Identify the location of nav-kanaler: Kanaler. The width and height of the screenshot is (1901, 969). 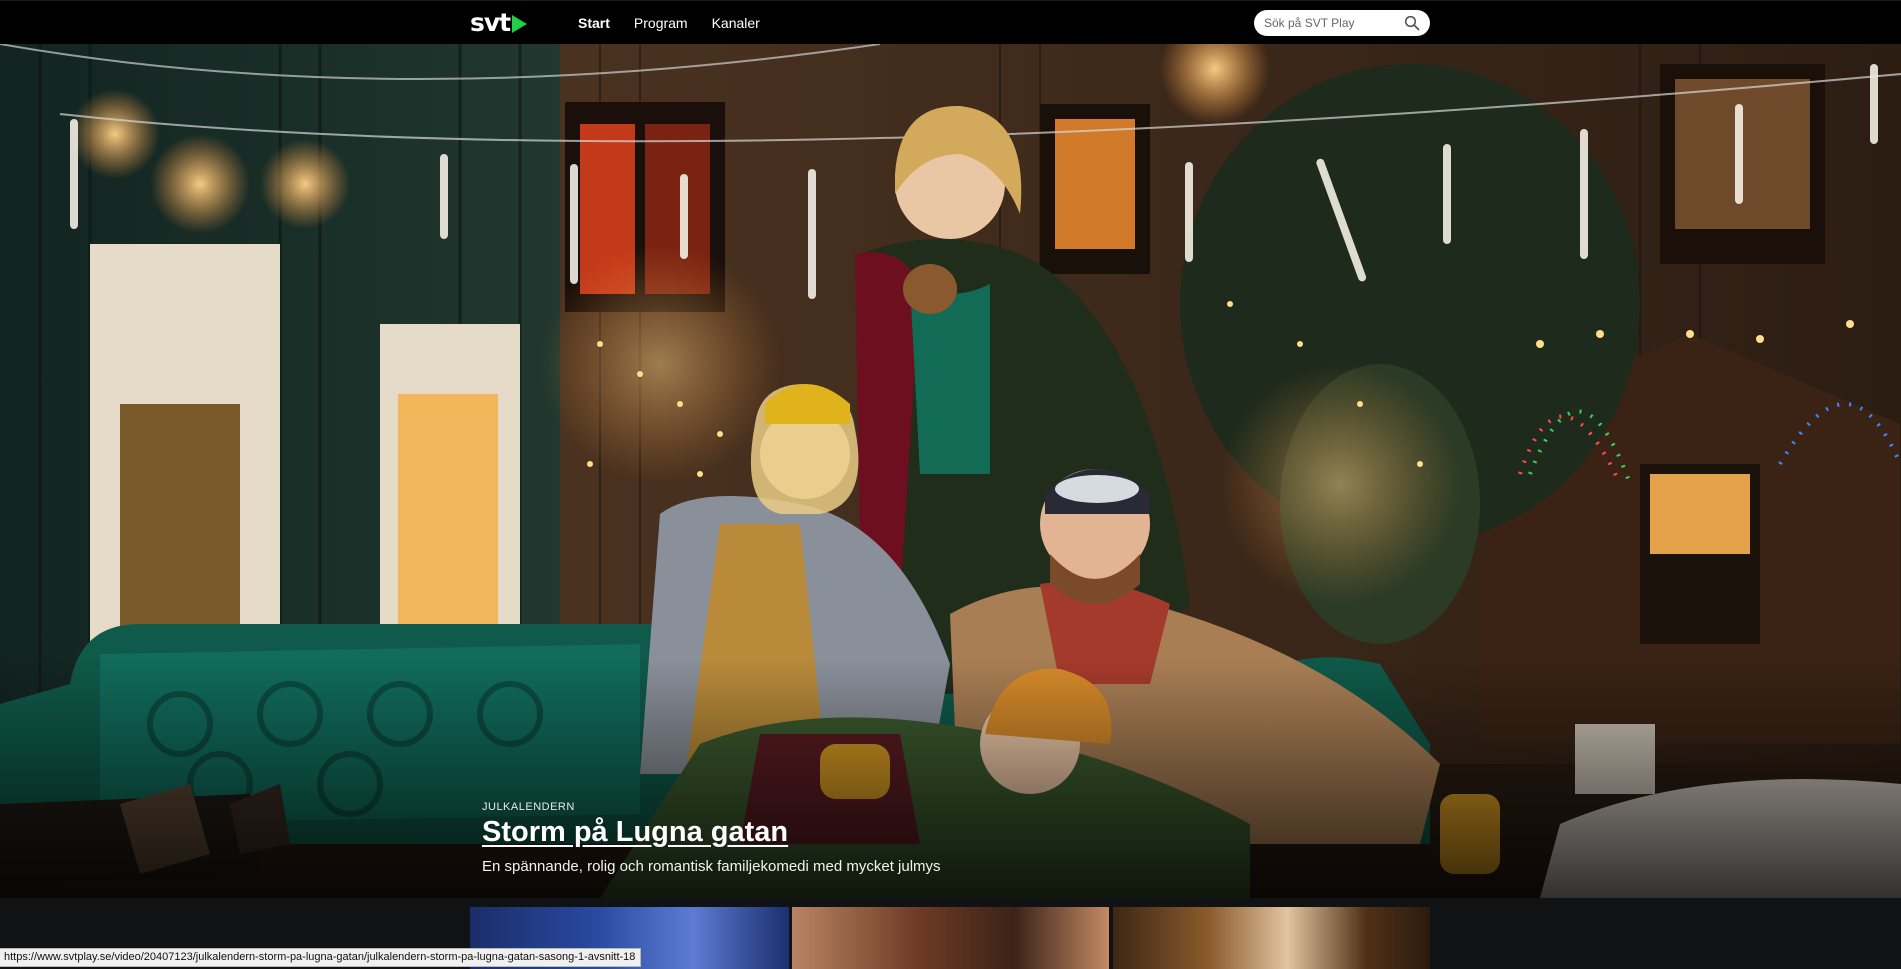
(736, 23).